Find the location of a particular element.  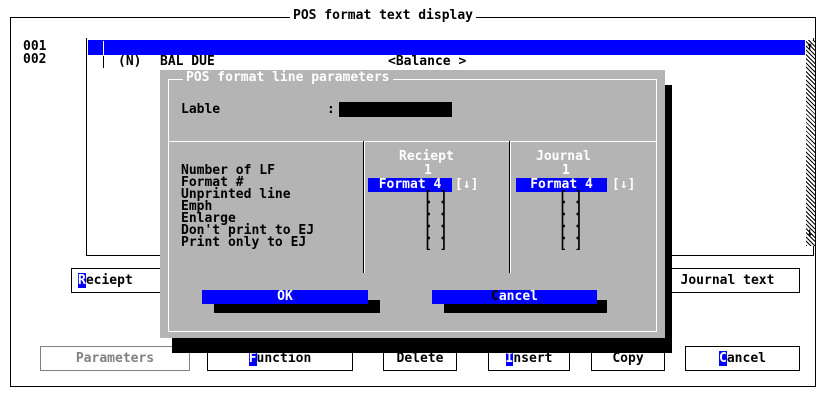

receipt-text-button: Reciept is located at coordinates (121, 280).